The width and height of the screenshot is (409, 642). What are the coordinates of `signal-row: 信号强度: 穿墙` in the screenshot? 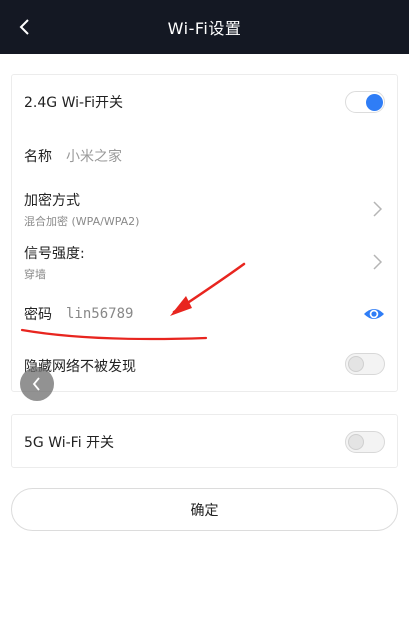 It's located at (204, 263).